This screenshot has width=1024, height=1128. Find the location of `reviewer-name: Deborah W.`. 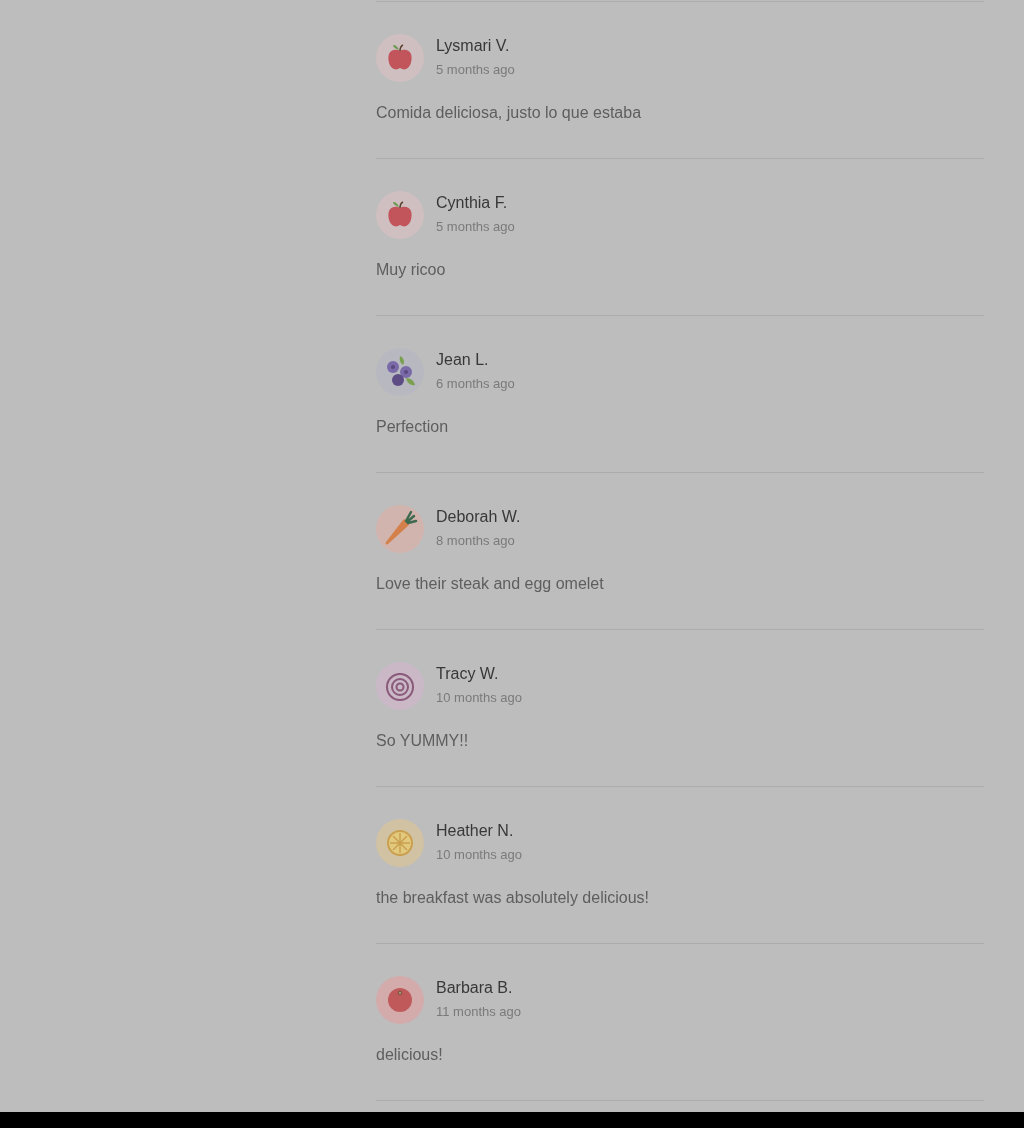

reviewer-name: Deborah W. is located at coordinates (478, 517).